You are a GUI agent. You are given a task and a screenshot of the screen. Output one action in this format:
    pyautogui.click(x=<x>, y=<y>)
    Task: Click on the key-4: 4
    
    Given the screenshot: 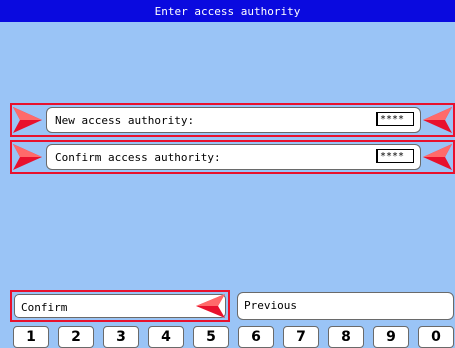 What is the action you would take?
    pyautogui.click(x=166, y=337)
    